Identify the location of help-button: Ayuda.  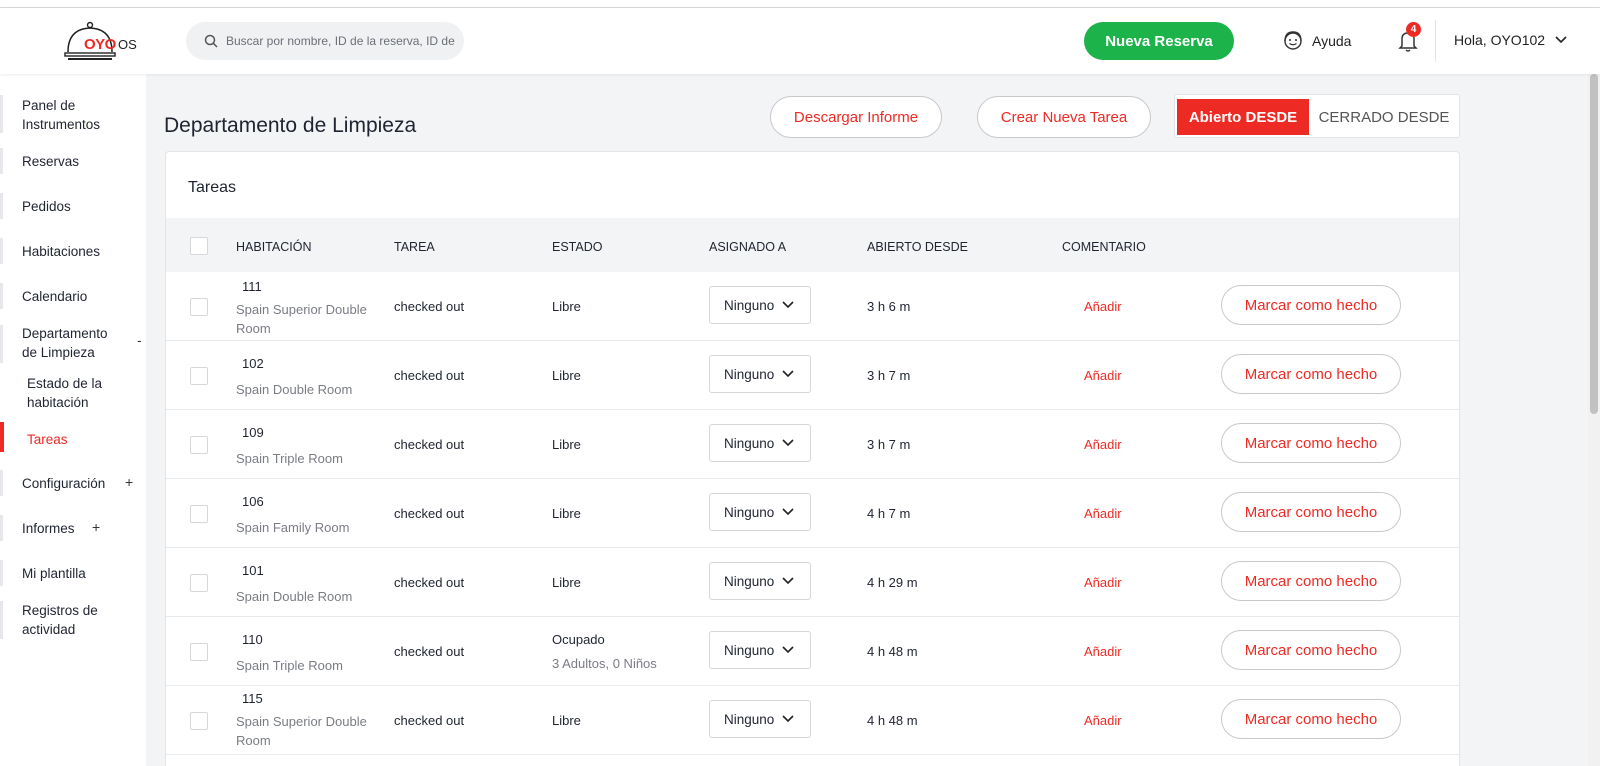
(1316, 41).